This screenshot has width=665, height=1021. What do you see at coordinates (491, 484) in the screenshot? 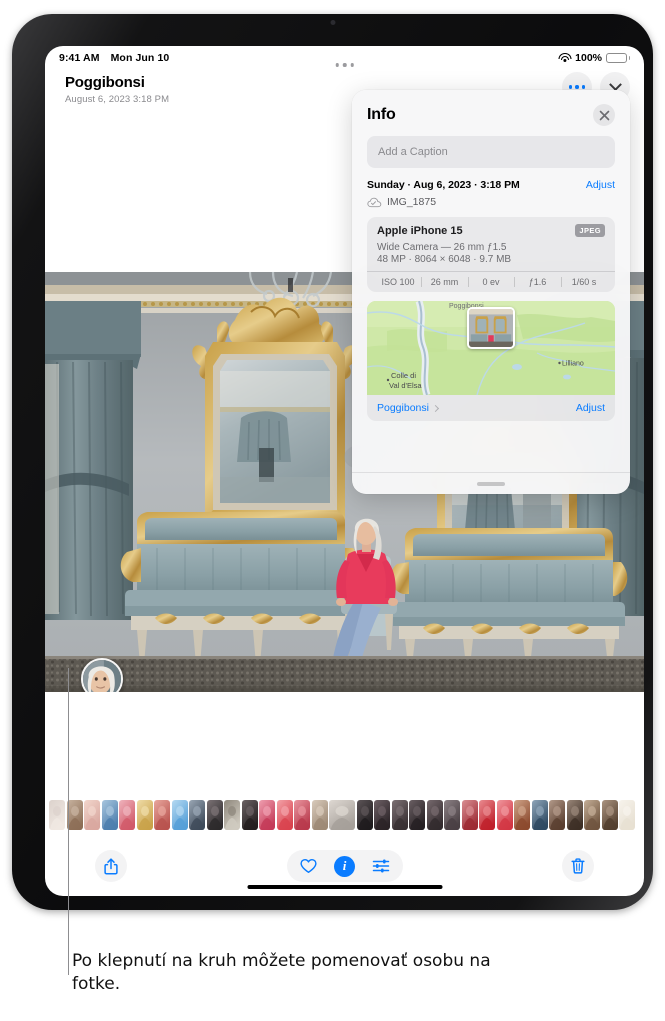
I see `drag-handle-icon` at bounding box center [491, 484].